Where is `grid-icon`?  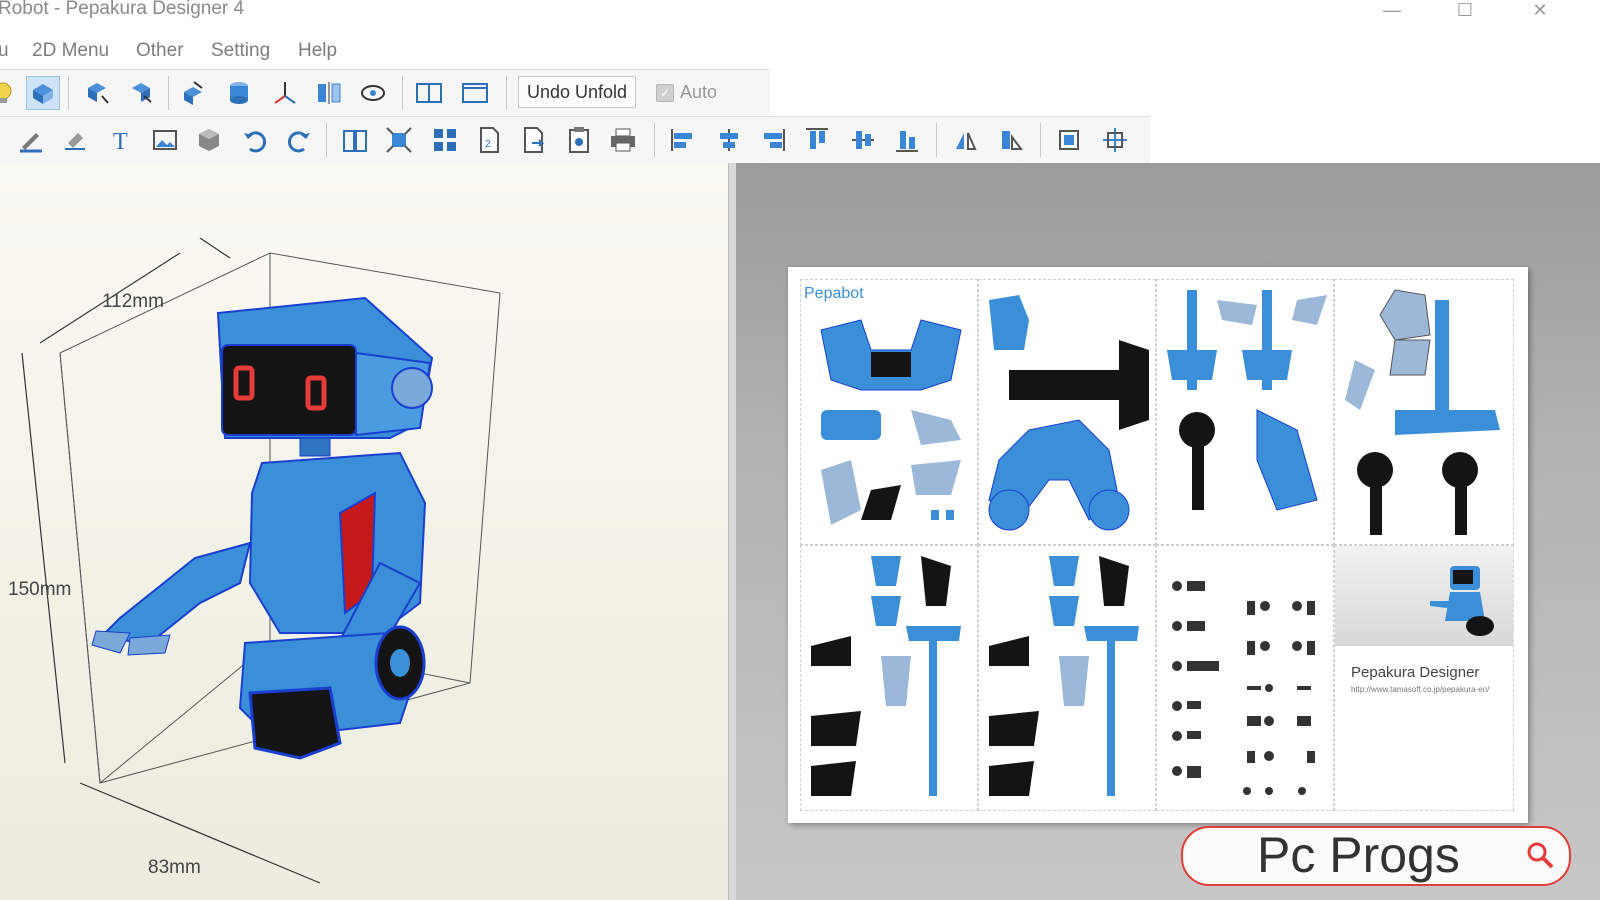 grid-icon is located at coordinates (445, 140).